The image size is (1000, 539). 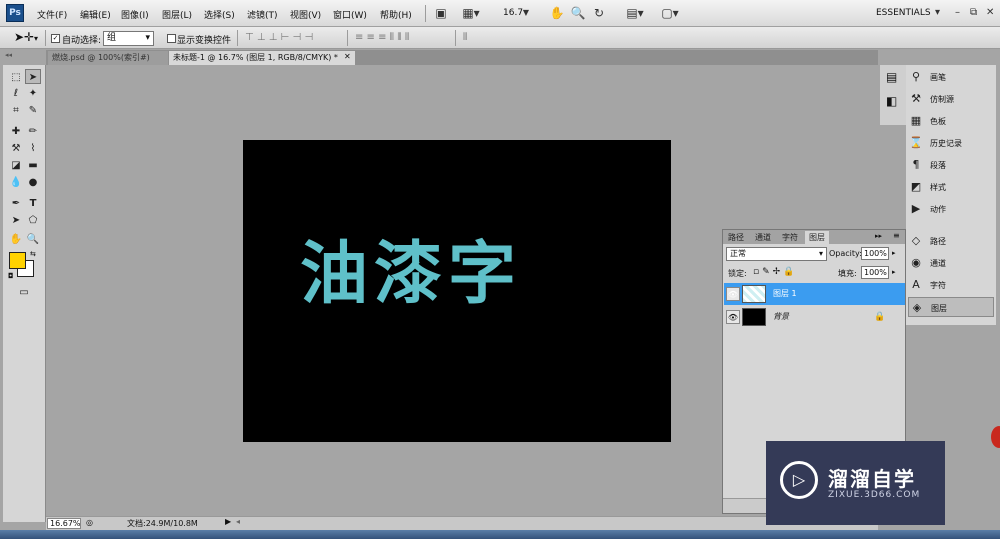 What do you see at coordinates (64, 523) in the screenshot?
I see `zoom-field: 16.67%` at bounding box center [64, 523].